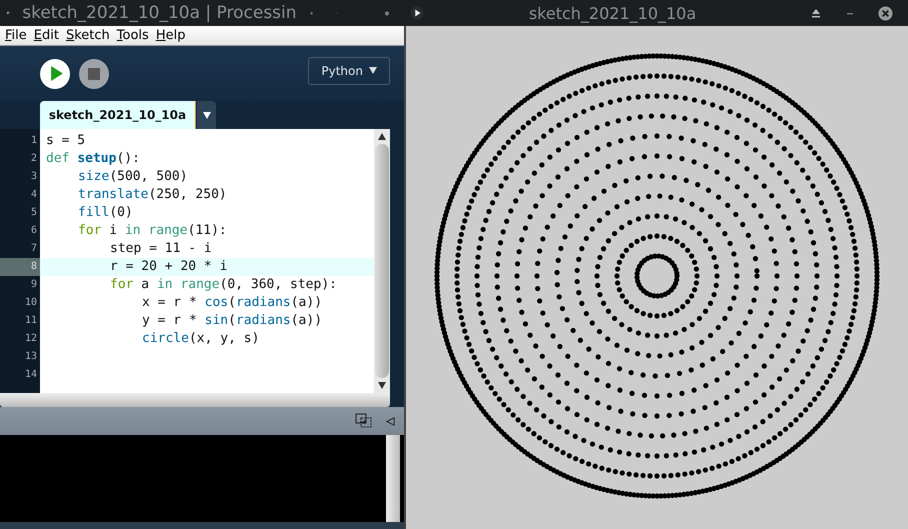 This screenshot has width=908, height=529. I want to click on line-number: 3, so click(34, 177).